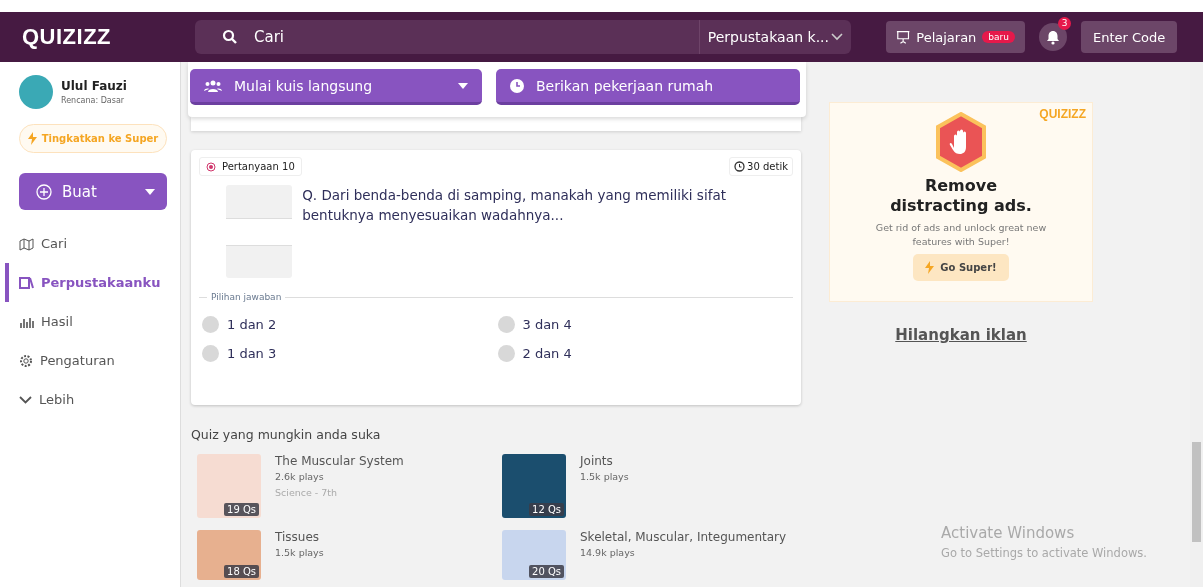 The height and width of the screenshot is (587, 1203). I want to click on question-count: 20 Qs, so click(546, 571).